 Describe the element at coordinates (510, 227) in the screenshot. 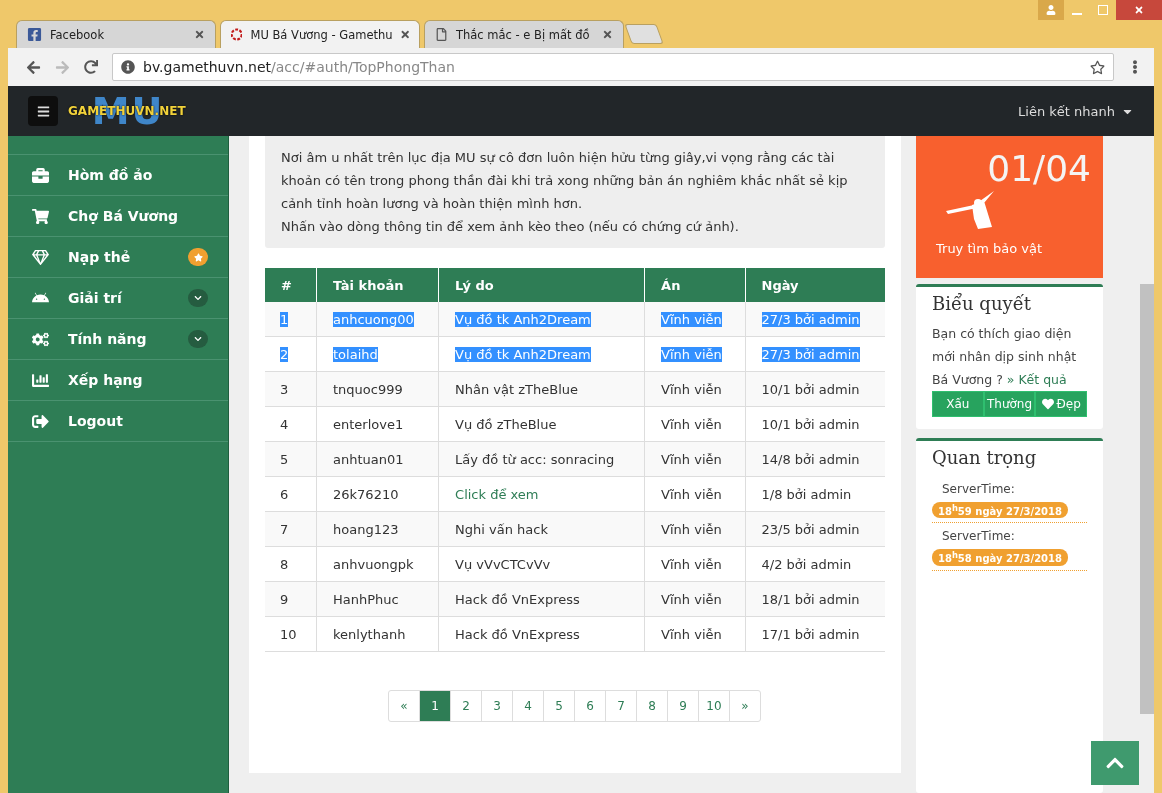

I see `intro-text: Nhấn vào dòng thông tin để xem ảnh kèo theo (nếu có chứng cứ ảnh).` at that location.